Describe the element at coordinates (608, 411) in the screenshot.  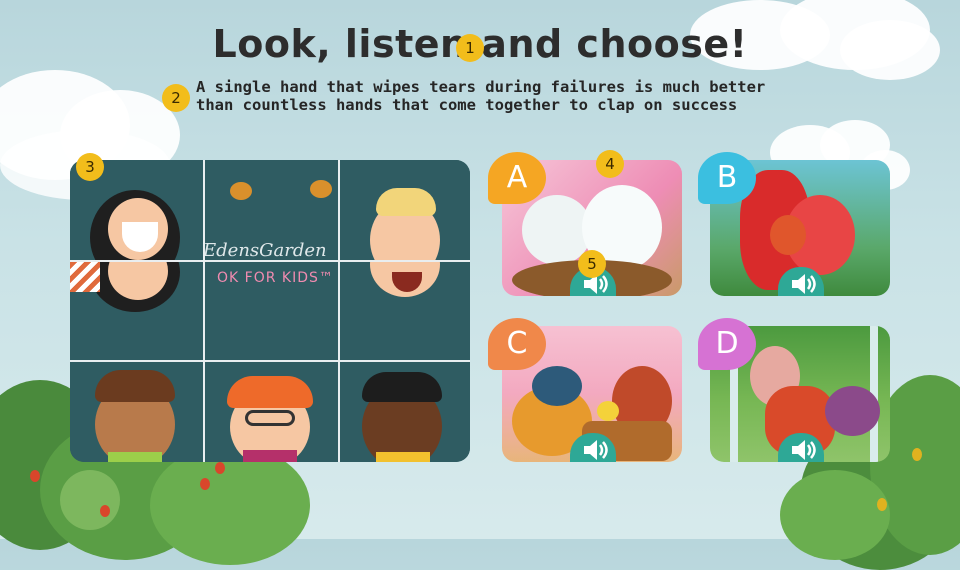
I see `chick-illustration` at that location.